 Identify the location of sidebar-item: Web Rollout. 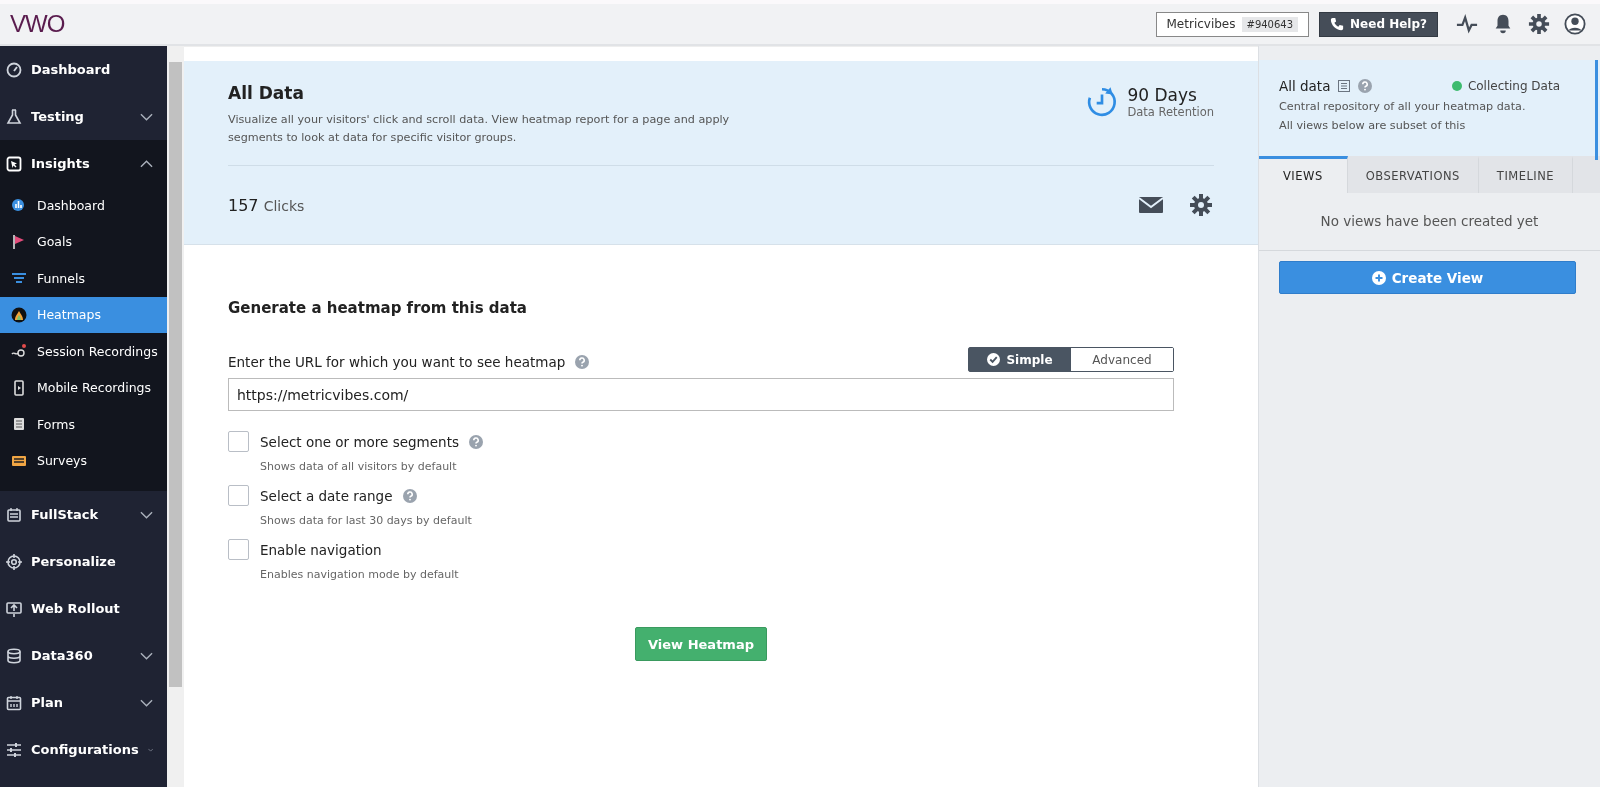
(83, 608).